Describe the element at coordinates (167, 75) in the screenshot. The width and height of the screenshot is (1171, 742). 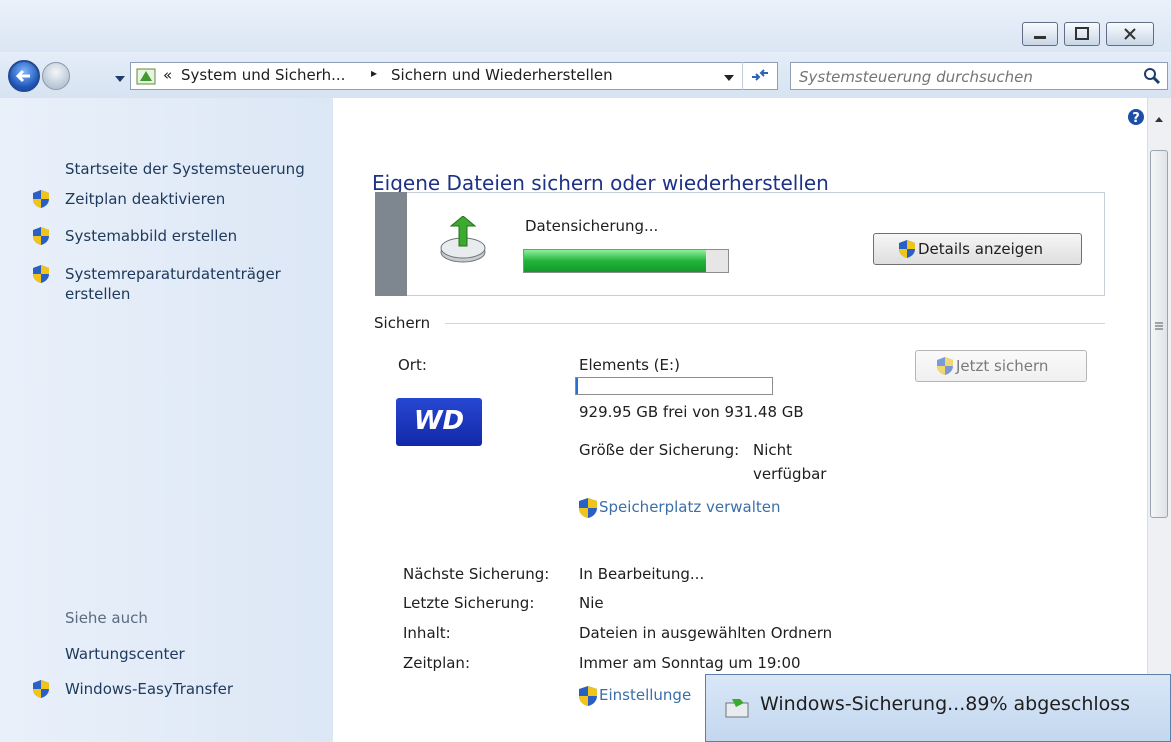
I see `breadcrumb-overflow: «` at that location.